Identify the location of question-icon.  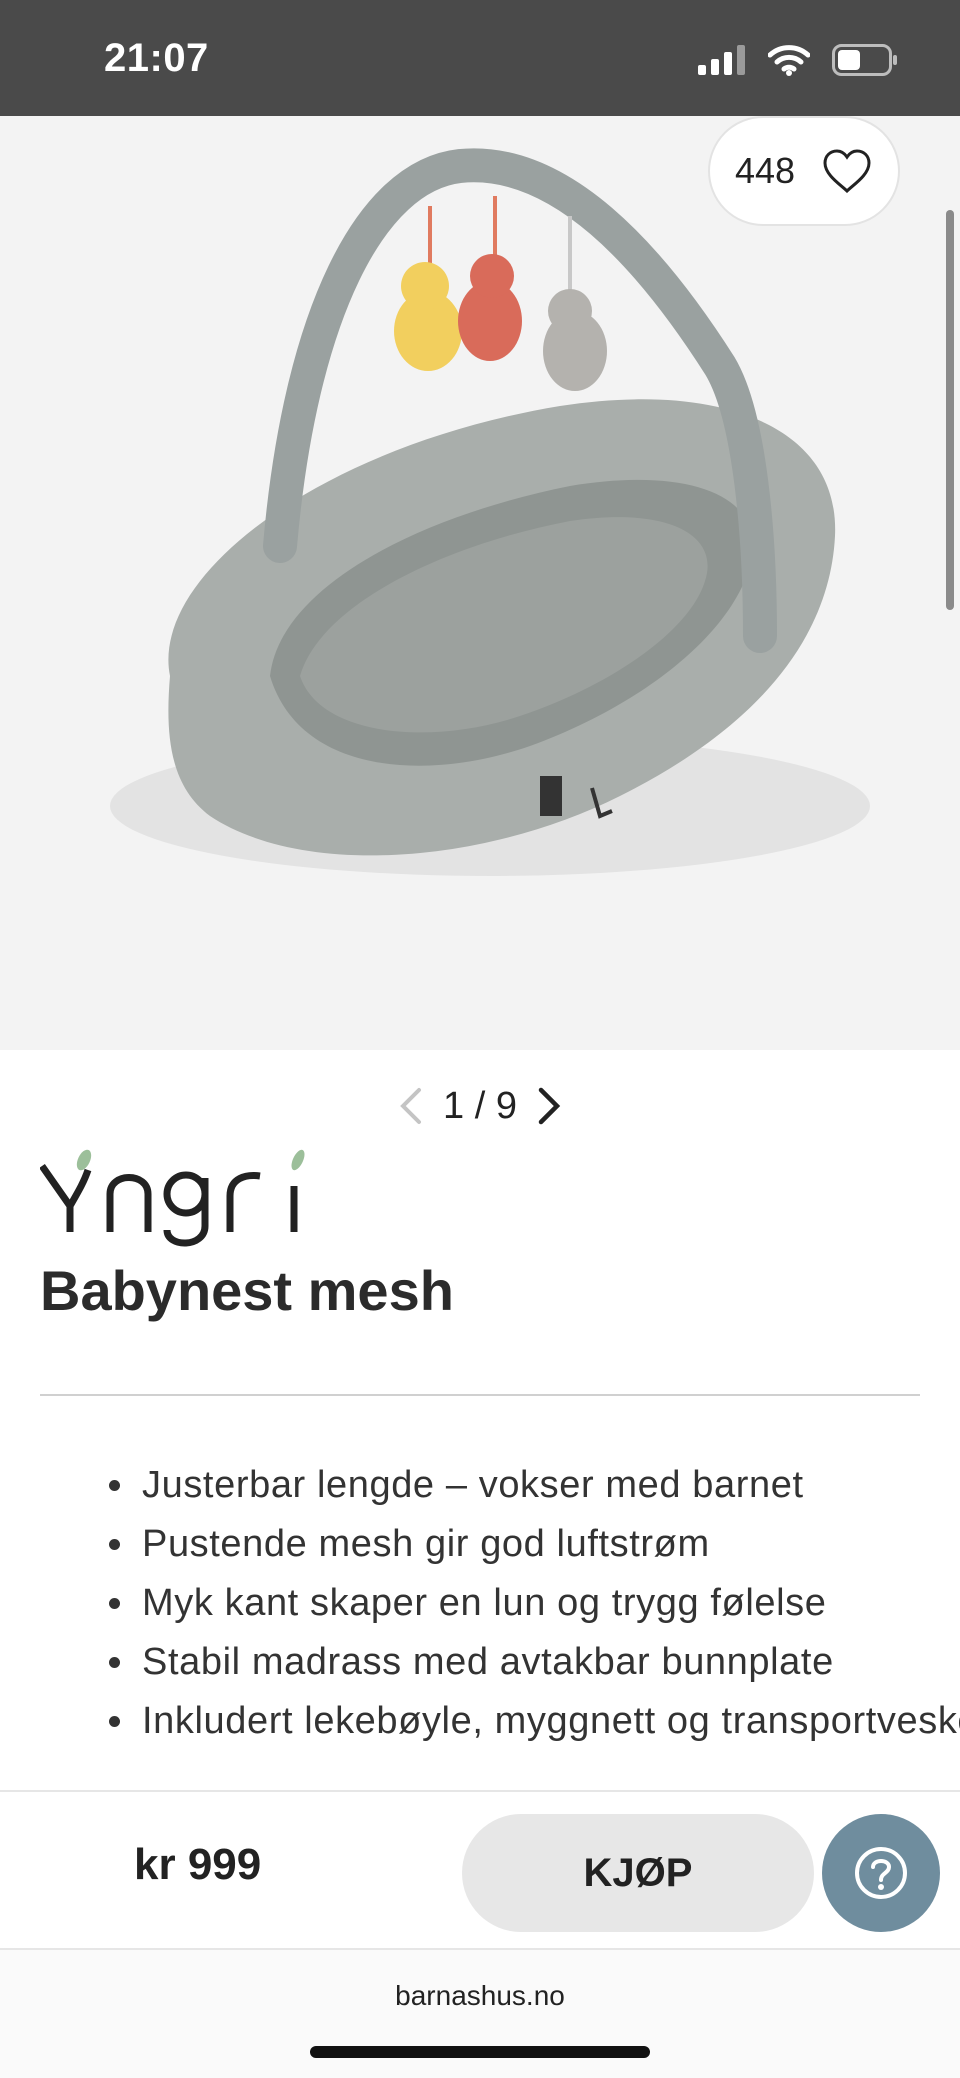
(881, 1873).